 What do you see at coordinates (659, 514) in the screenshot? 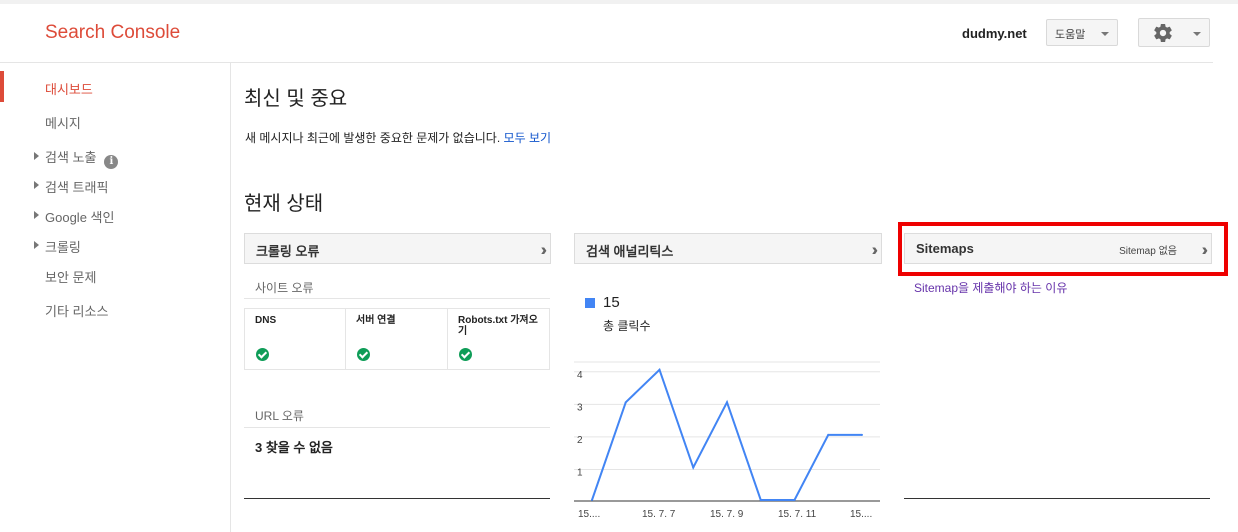
I see `x-tick-label: 15. 7. 7` at bounding box center [659, 514].